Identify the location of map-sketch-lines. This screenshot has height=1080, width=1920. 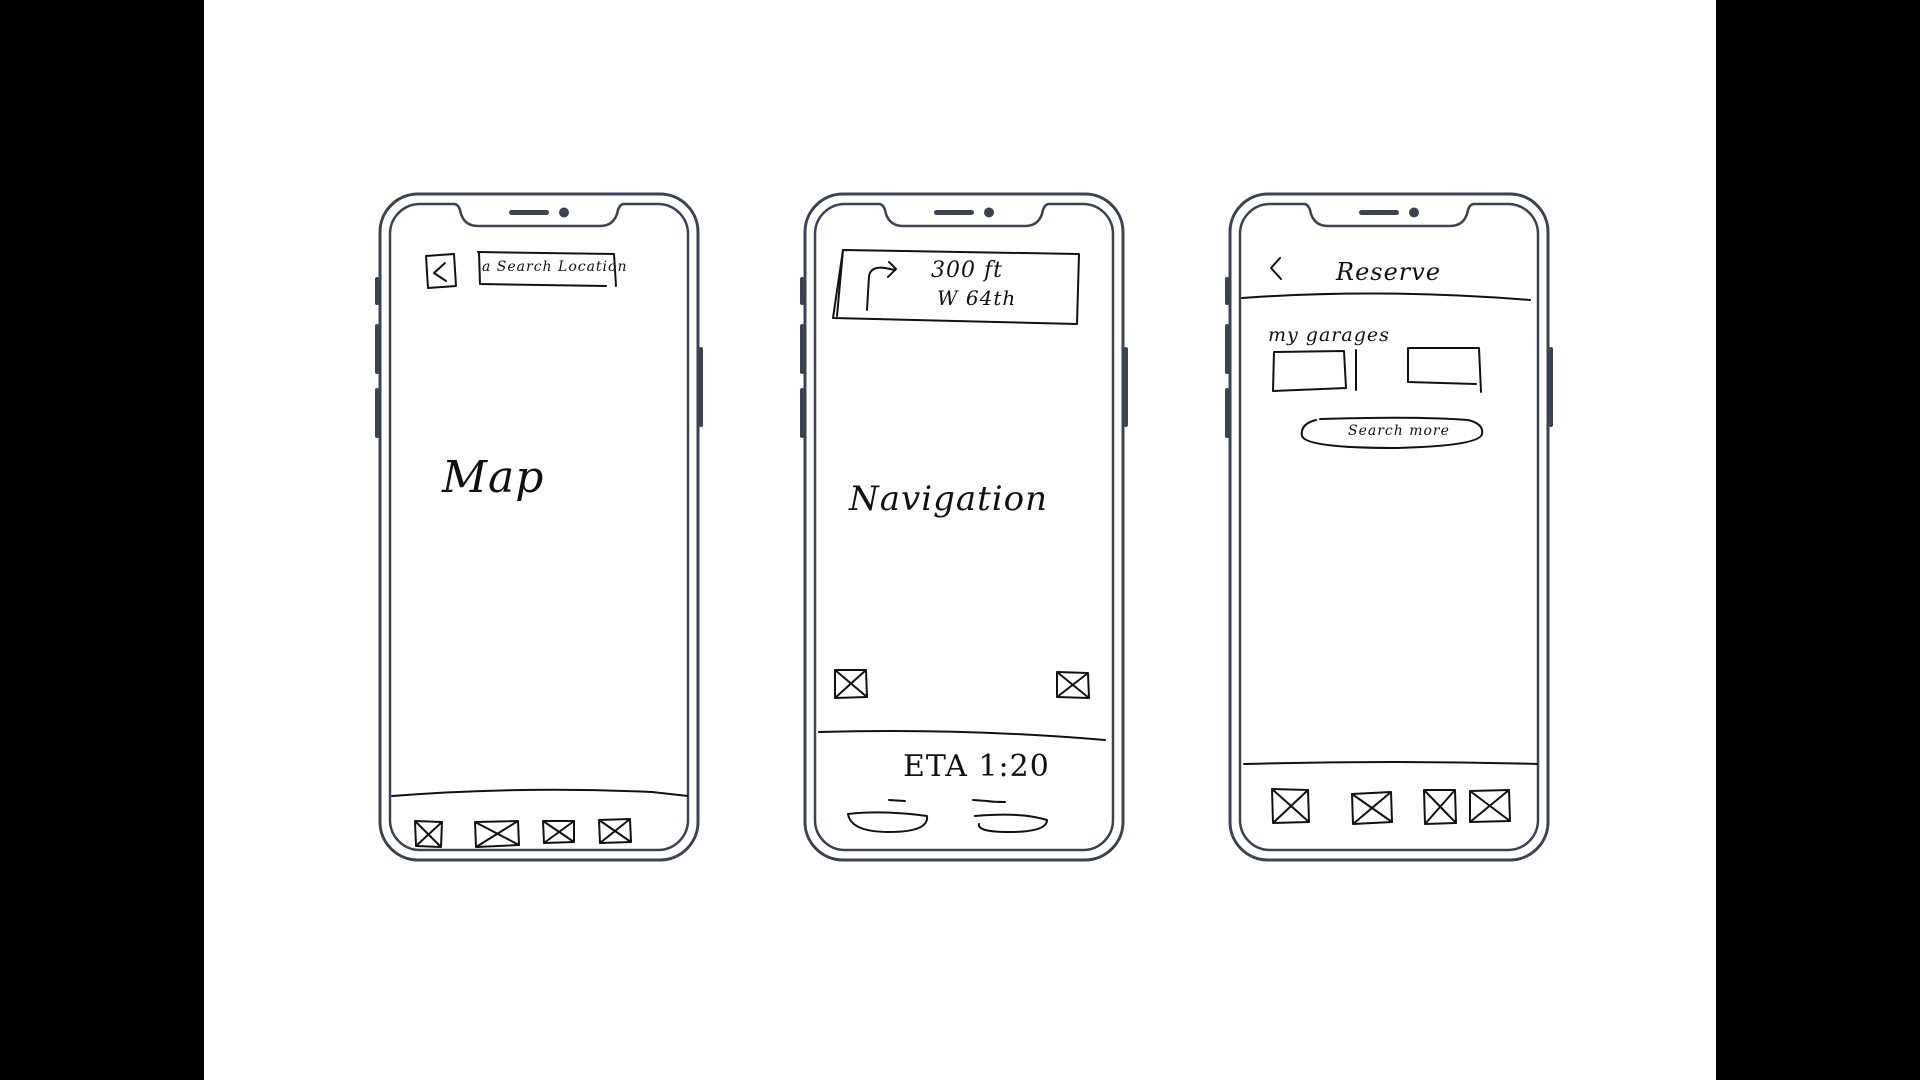
(539, 524).